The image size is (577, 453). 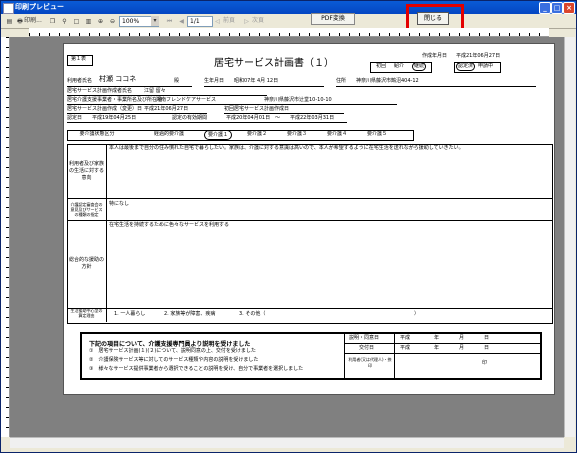 What do you see at coordinates (394, 356) in the screenshot?
I see `sign-divider` at bounding box center [394, 356].